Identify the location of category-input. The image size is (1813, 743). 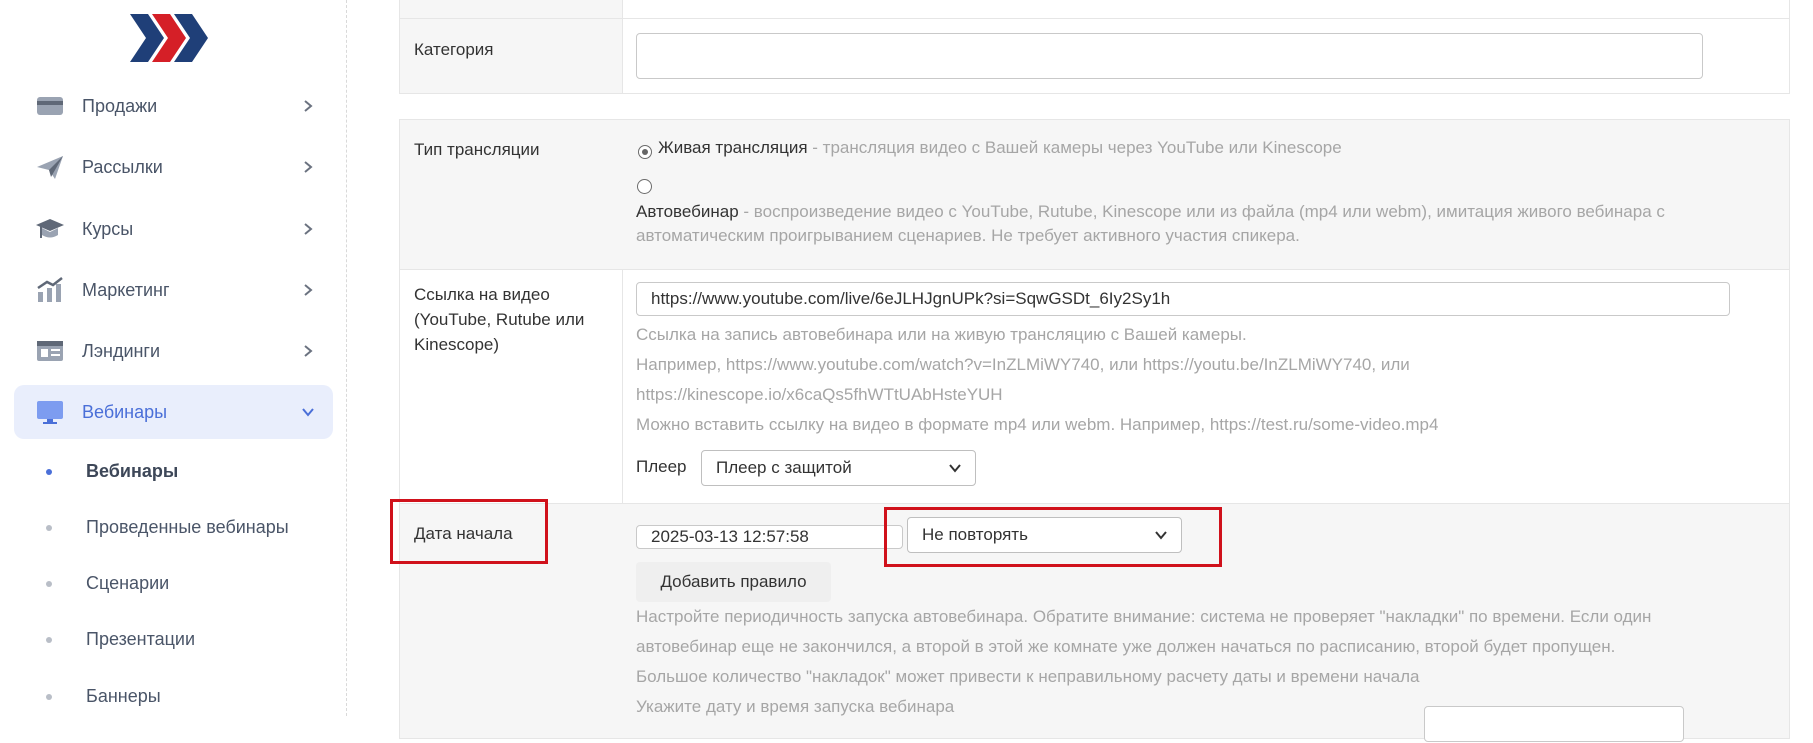
(1169, 56).